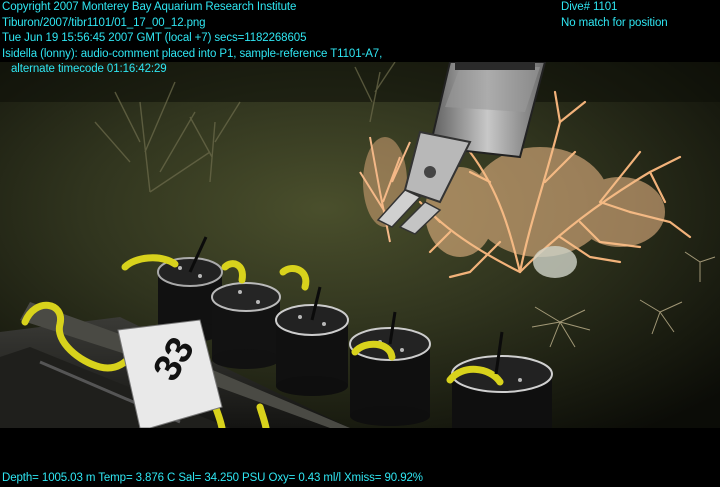 The width and height of the screenshot is (720, 487). Describe the element at coordinates (589, 7) in the screenshot. I see `dive-number: Dive# 1101` at that location.